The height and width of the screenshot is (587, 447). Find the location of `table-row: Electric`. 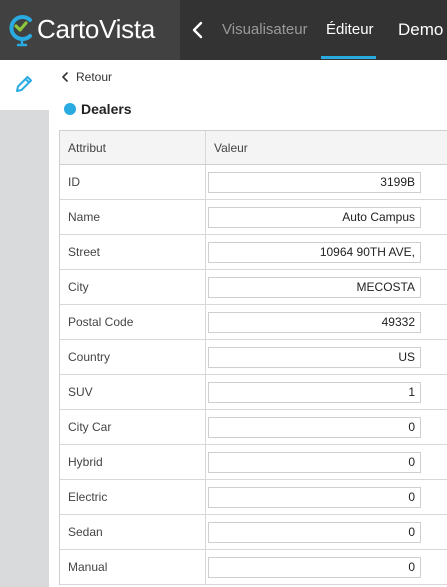

table-row: Electric is located at coordinates (253, 497).